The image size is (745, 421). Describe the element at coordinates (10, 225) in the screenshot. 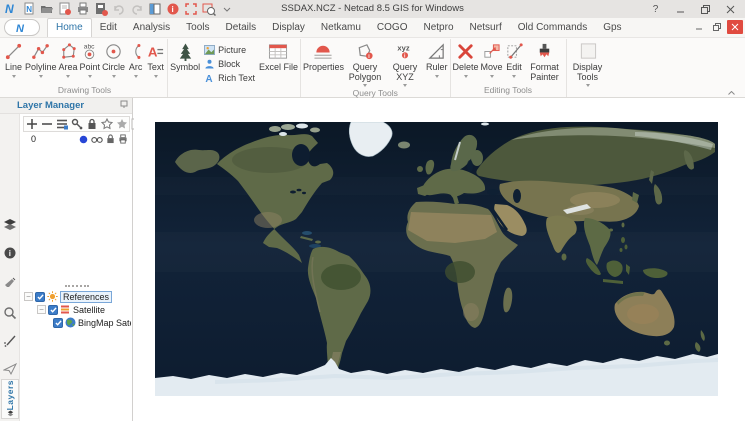

I see `layers-stack-icon` at that location.